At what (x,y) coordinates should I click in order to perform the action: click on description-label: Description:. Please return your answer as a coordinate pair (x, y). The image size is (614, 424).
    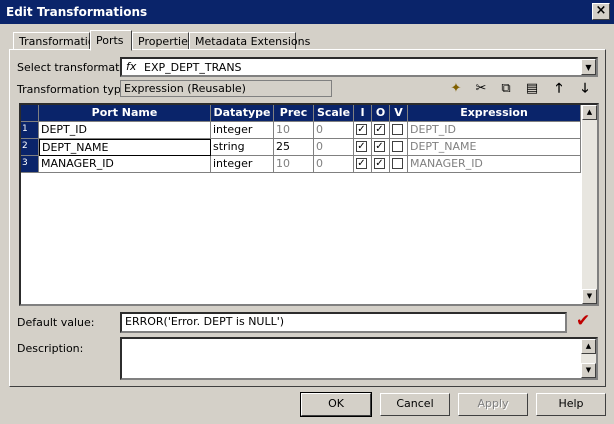
    Looking at the image, I should click on (50, 348).